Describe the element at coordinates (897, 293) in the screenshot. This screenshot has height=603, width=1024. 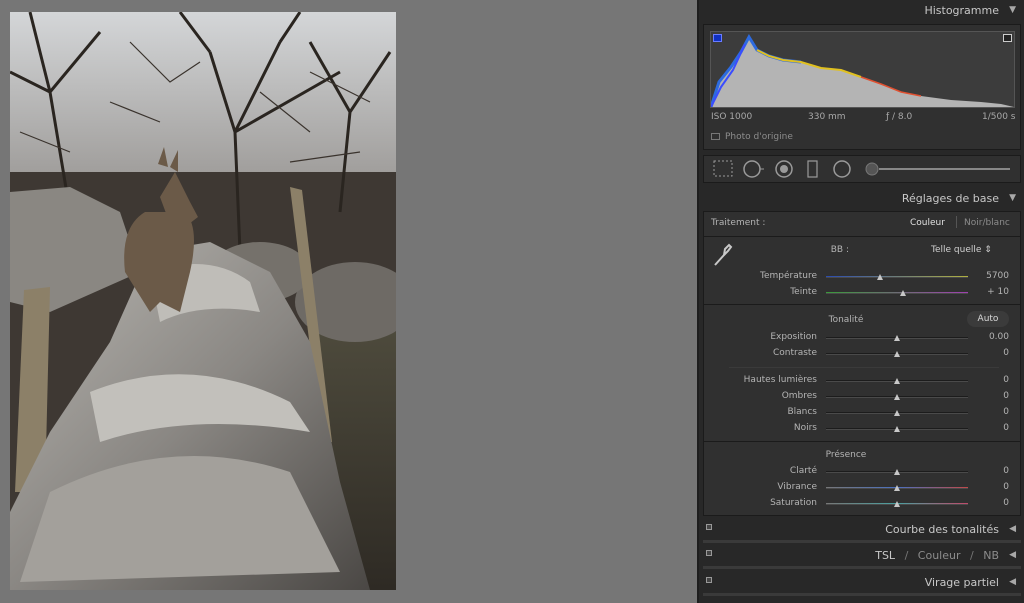
I see `tint-slider` at that location.